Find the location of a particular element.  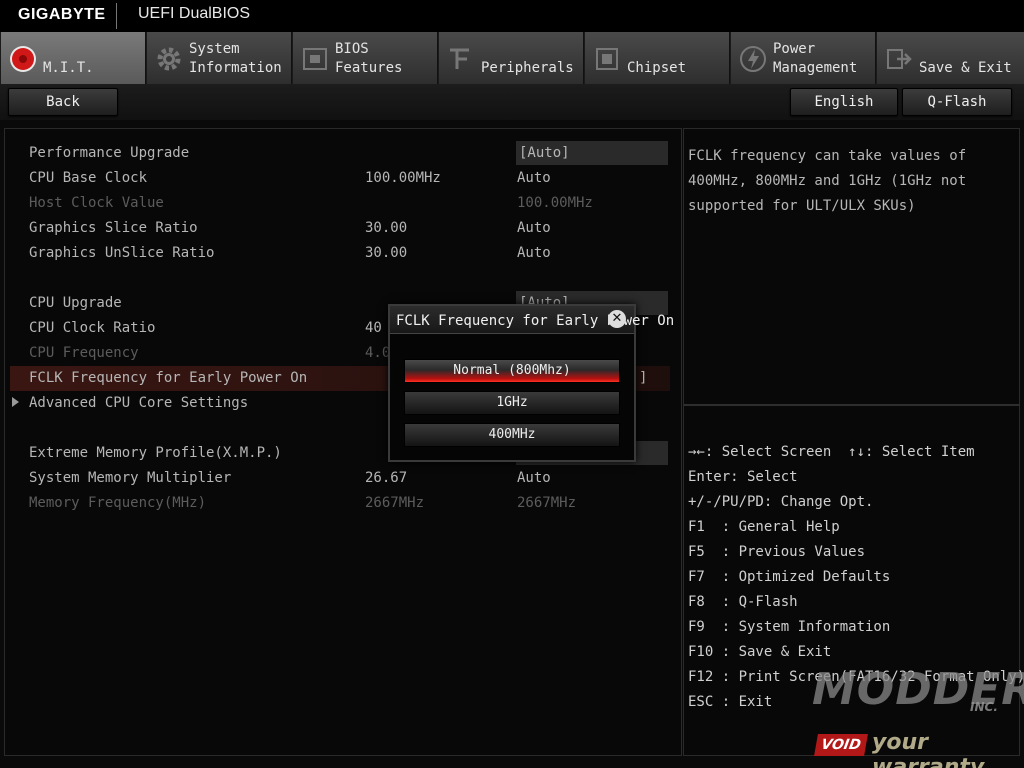

power-icon is located at coordinates (753, 59).